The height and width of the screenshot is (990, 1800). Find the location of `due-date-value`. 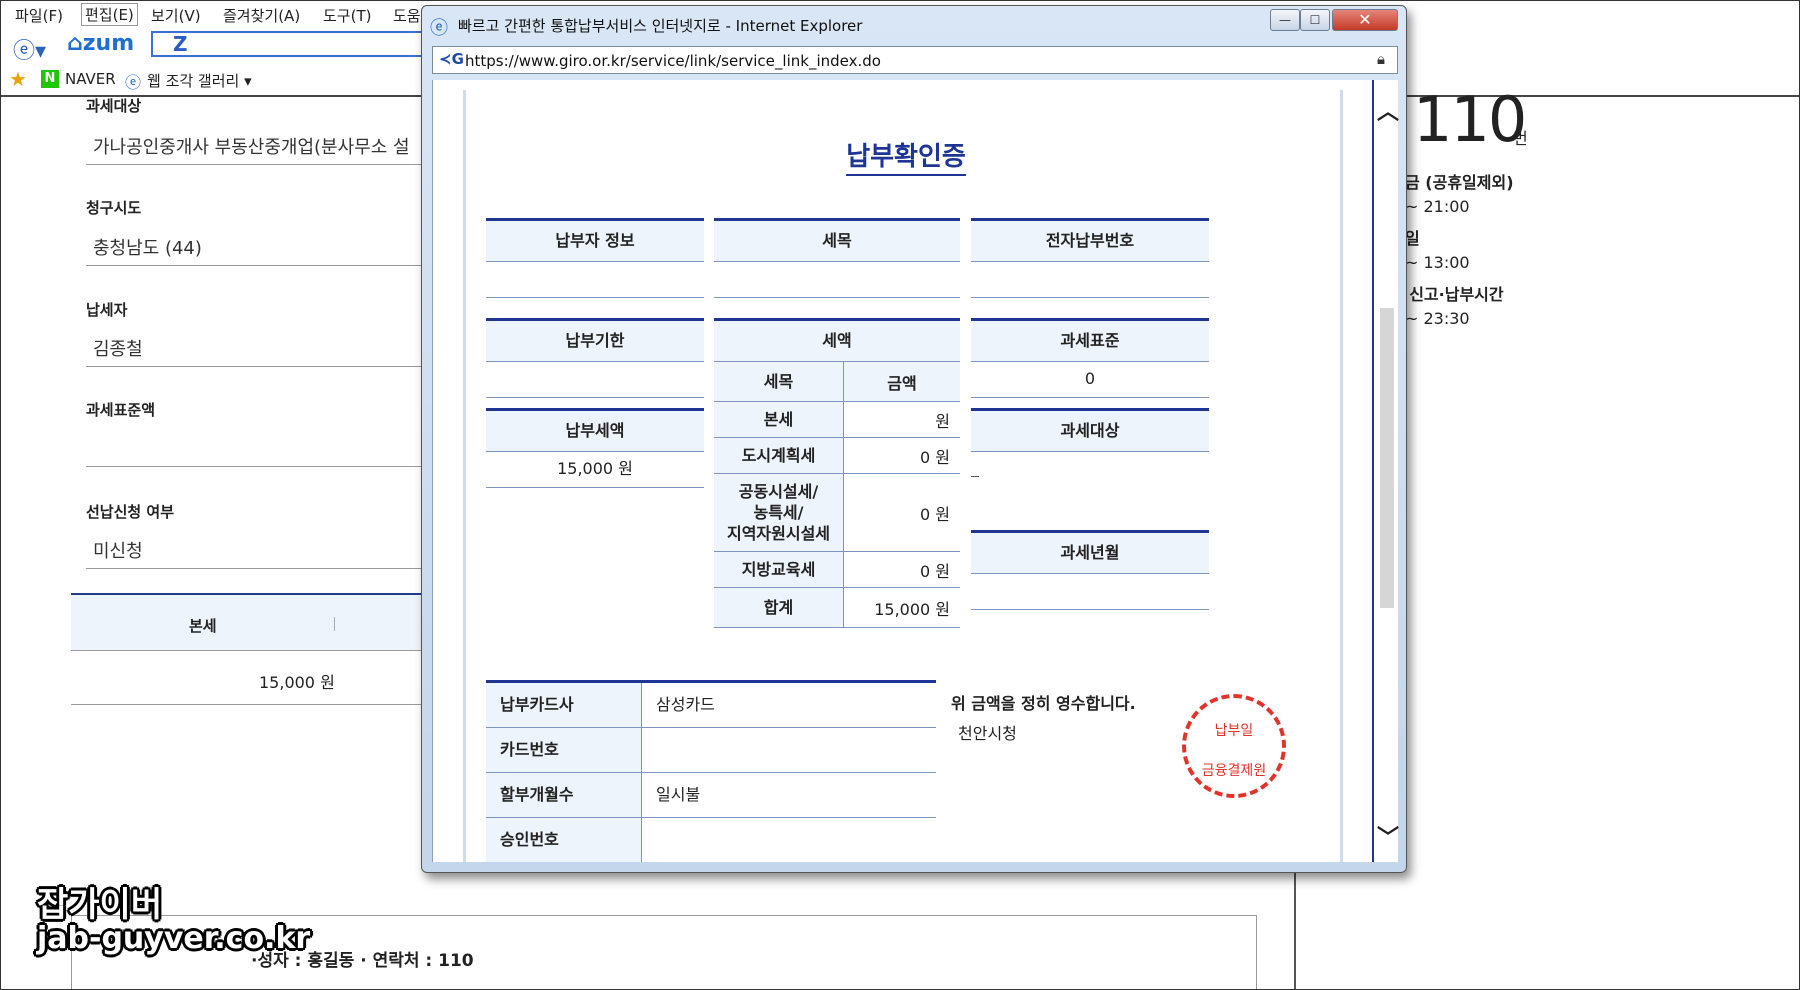

due-date-value is located at coordinates (595, 380).